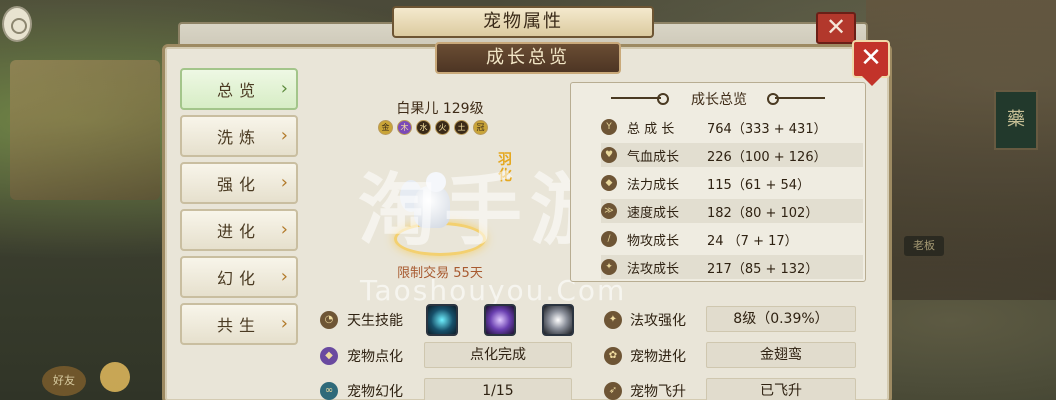  I want to click on magic-strengthen-value: 8级（0.39%）, so click(781, 319).